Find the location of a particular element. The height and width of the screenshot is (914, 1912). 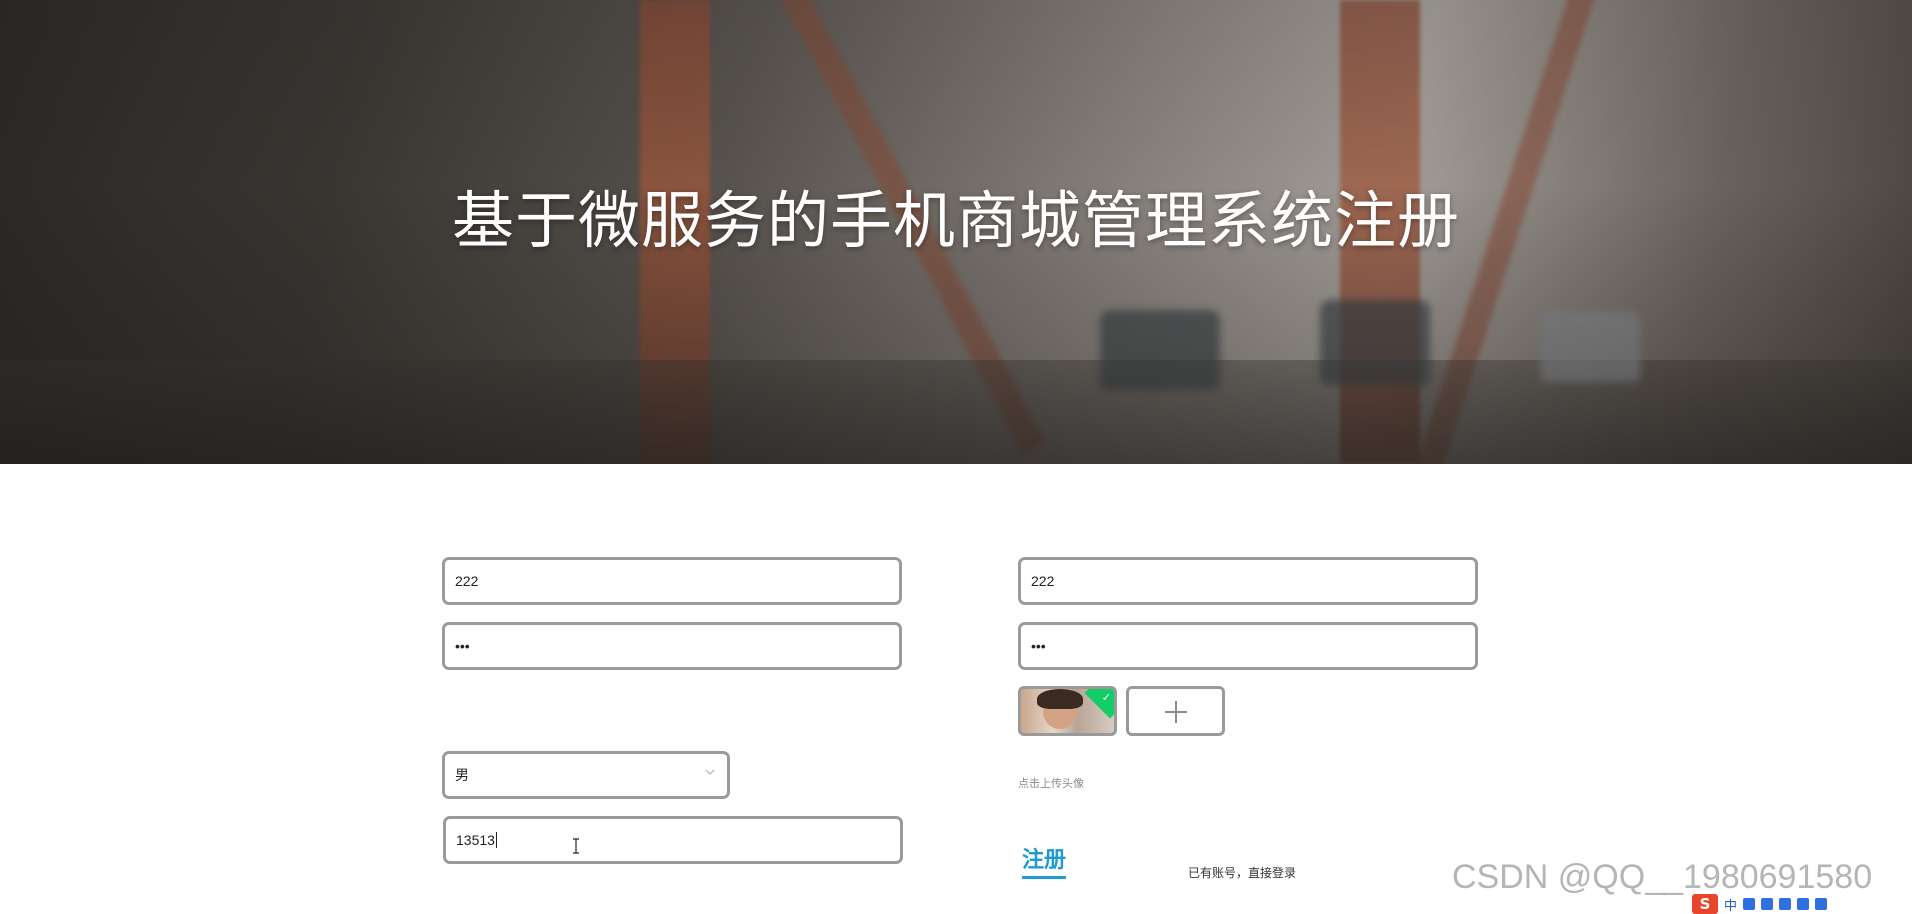

ime-mode-label: 中 is located at coordinates (1730, 904).